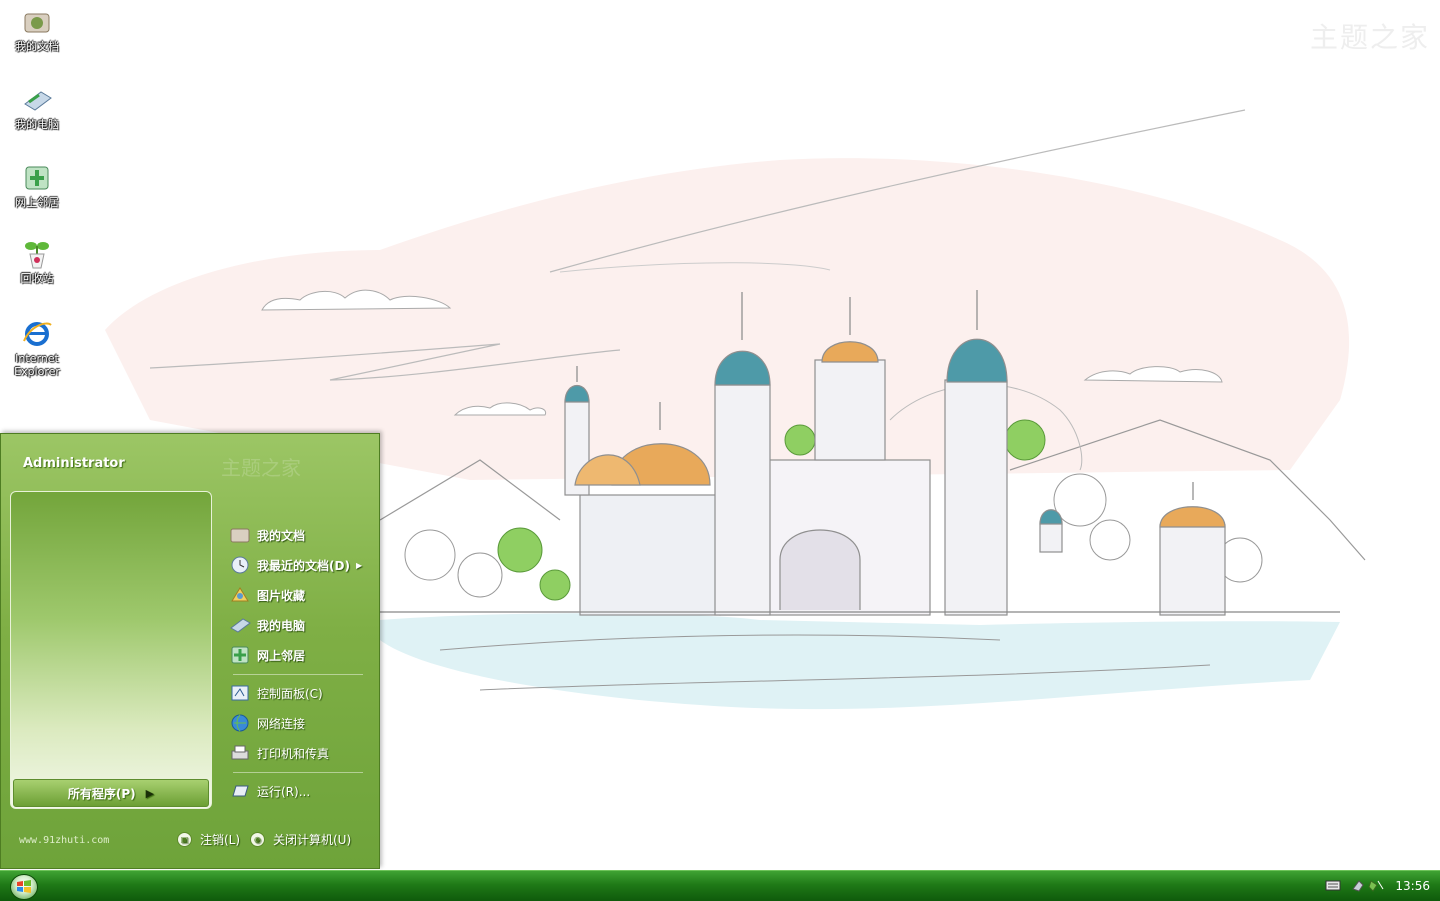 The width and height of the screenshot is (1440, 901). What do you see at coordinates (184, 839) in the screenshot?
I see `lock-icon: ▣` at bounding box center [184, 839].